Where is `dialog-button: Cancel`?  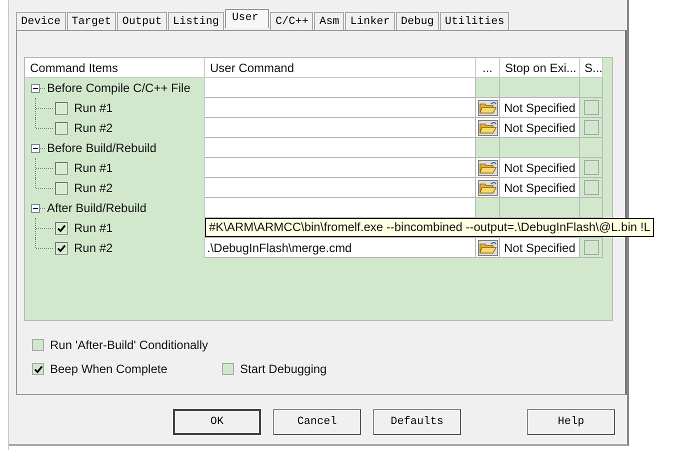
dialog-button: Cancel is located at coordinates (317, 422).